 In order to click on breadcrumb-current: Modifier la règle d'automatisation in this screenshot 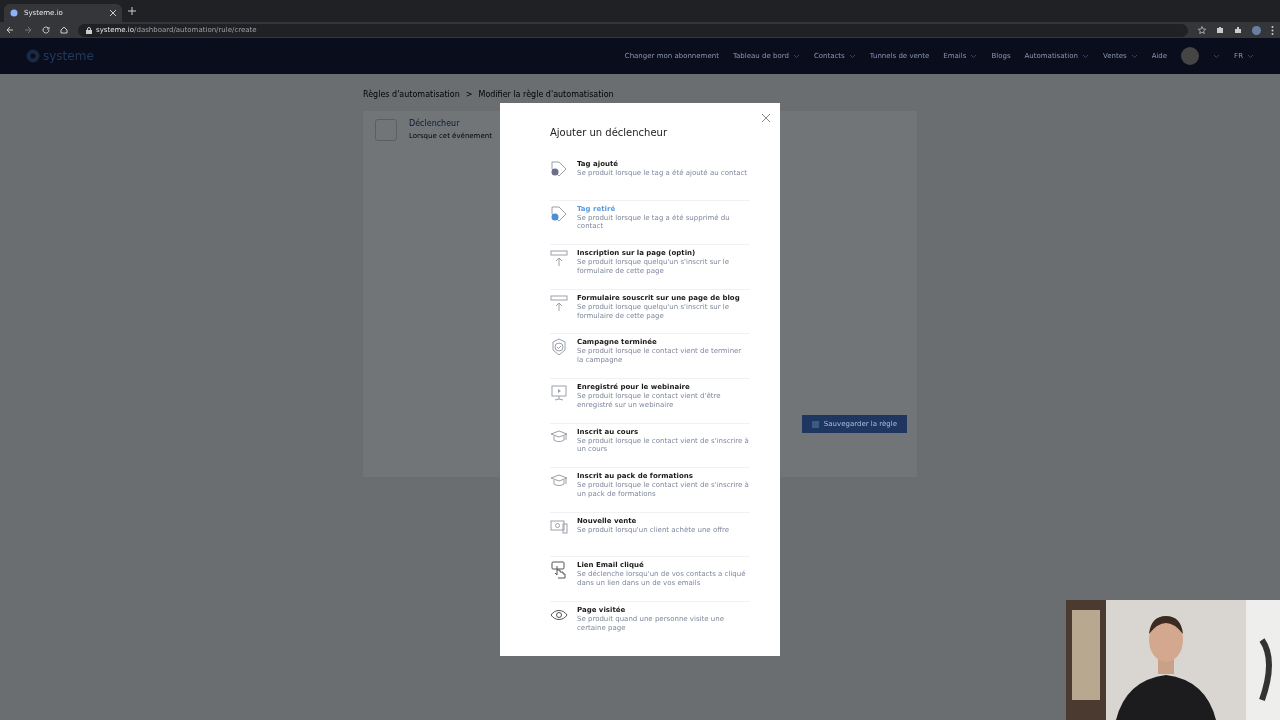, I will do `click(546, 94)`.